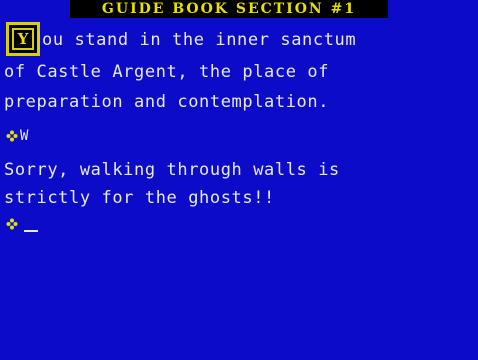 Image resolution: width=478 pixels, height=360 pixels. I want to click on dropcap-inner-frame: Y, so click(23, 39).